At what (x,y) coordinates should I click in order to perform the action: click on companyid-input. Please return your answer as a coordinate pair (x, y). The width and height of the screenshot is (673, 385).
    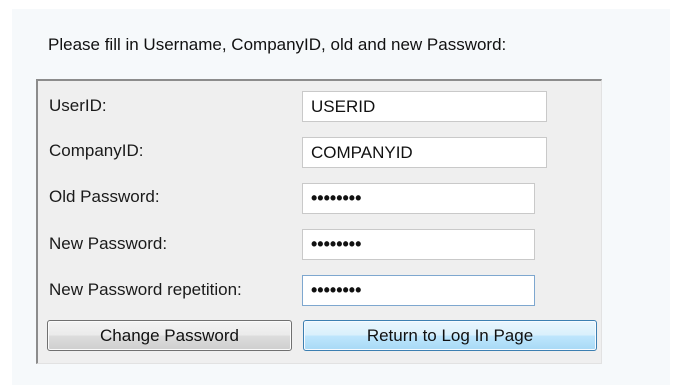
    Looking at the image, I should click on (424, 152).